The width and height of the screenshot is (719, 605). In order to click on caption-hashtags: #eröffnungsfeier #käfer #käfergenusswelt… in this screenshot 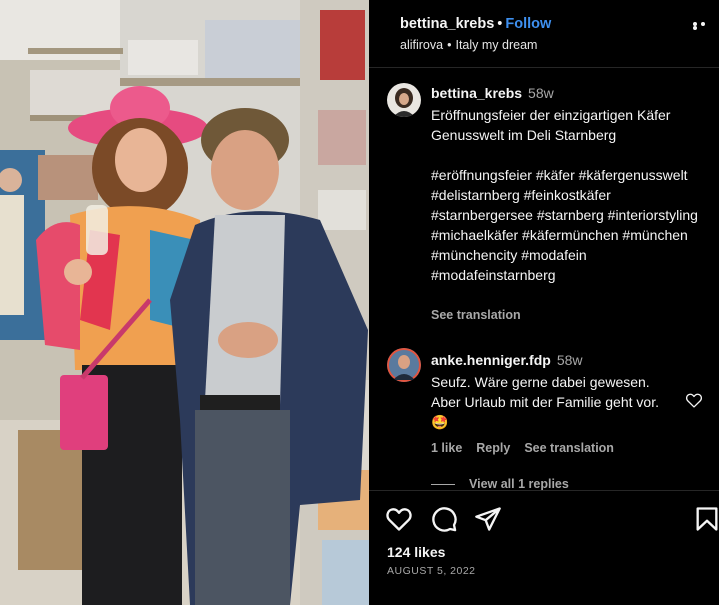, I will do `click(566, 225)`.